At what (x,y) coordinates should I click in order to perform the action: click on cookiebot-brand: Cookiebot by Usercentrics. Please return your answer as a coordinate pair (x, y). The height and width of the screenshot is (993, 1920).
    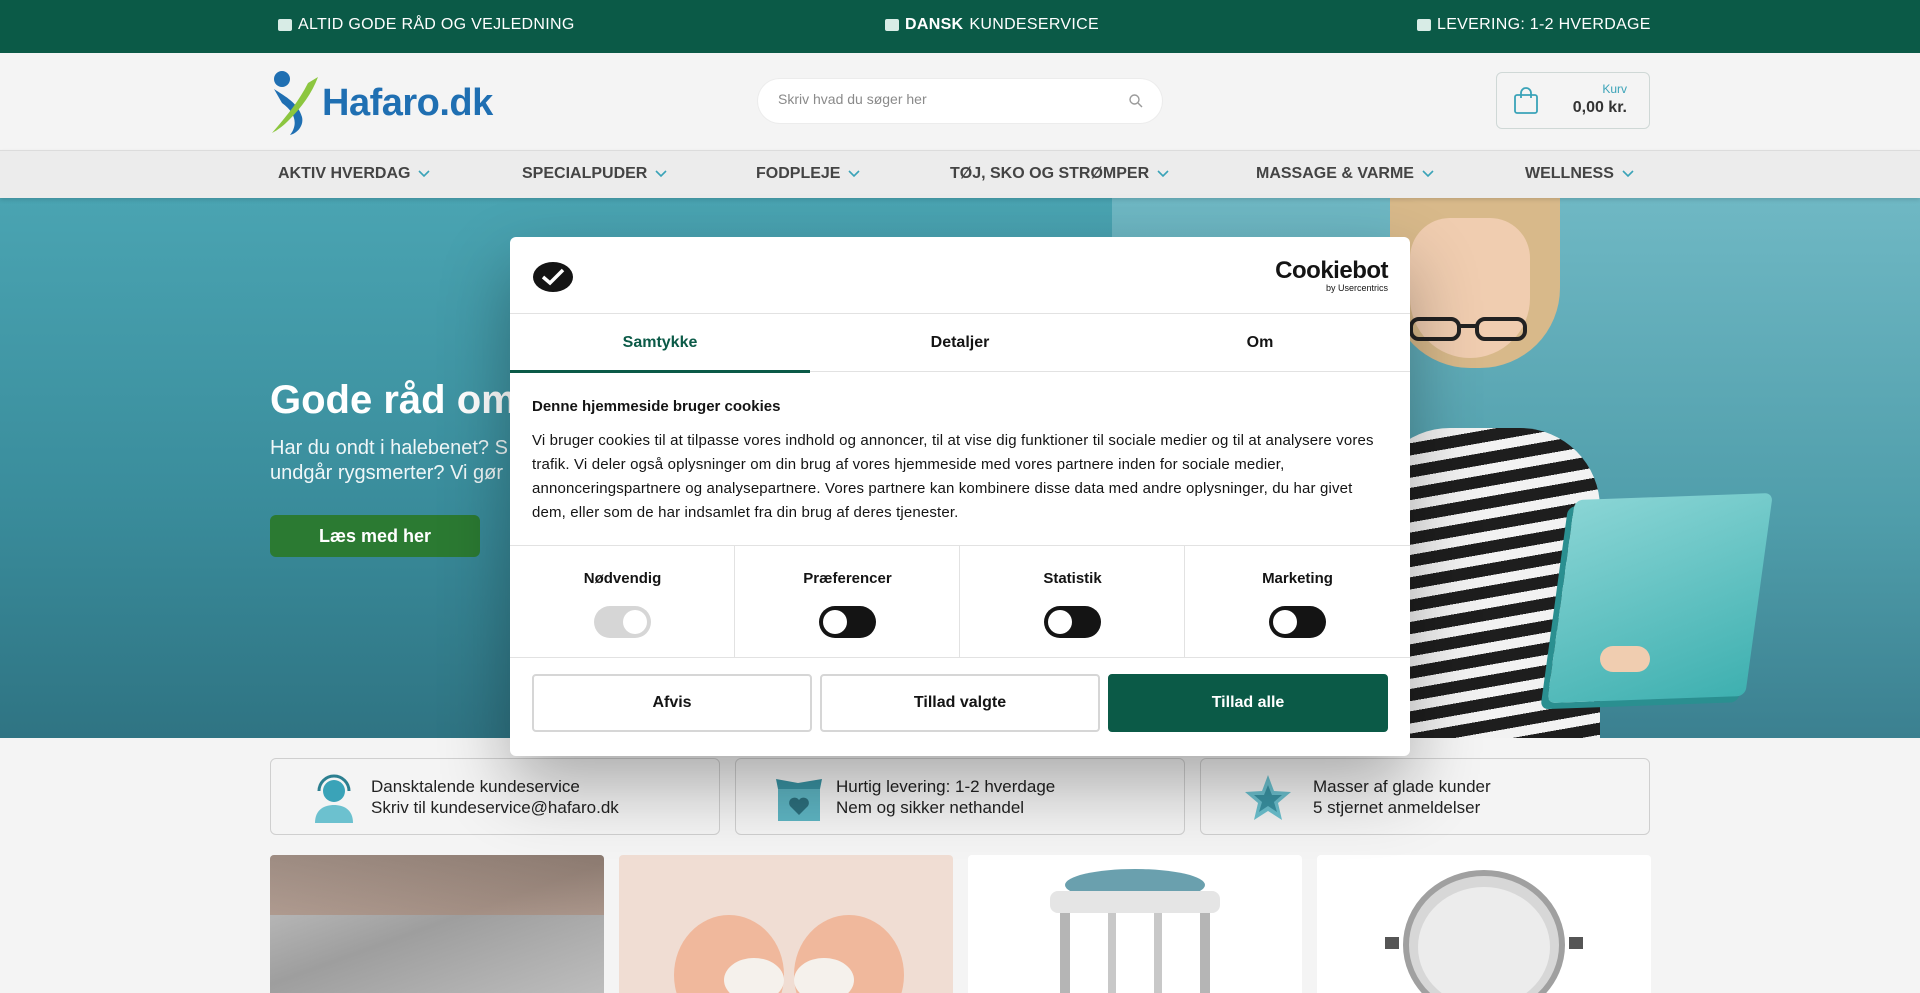
    Looking at the image, I should click on (1331, 275).